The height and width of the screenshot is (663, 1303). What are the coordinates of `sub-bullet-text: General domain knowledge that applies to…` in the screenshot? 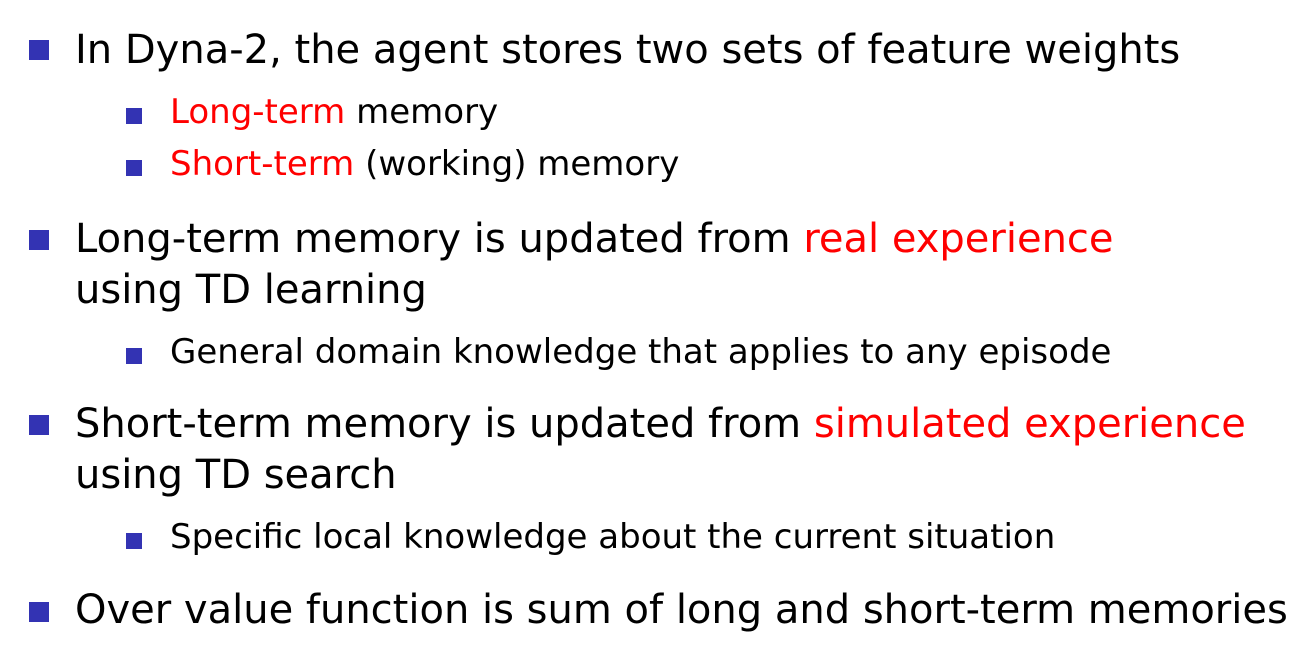 It's located at (641, 352).